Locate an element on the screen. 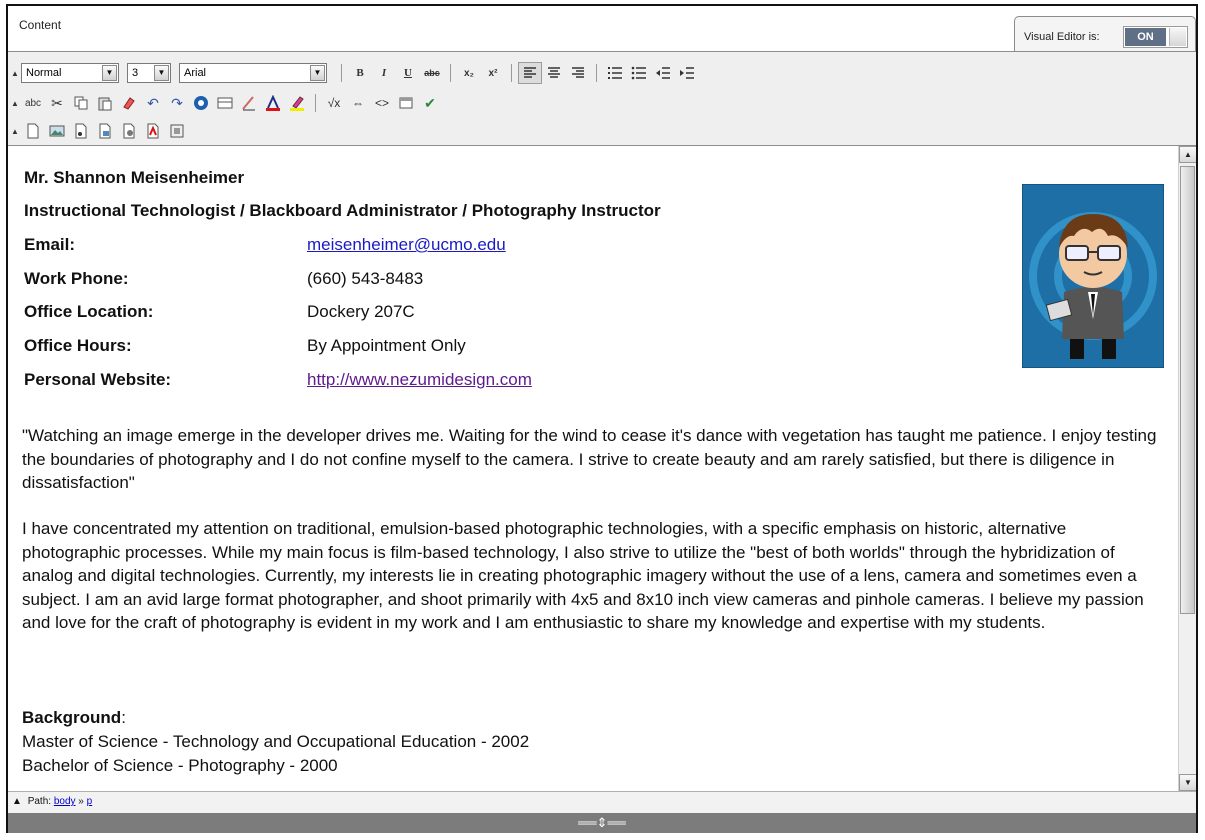  ordered-list-icon is located at coordinates (615, 73).